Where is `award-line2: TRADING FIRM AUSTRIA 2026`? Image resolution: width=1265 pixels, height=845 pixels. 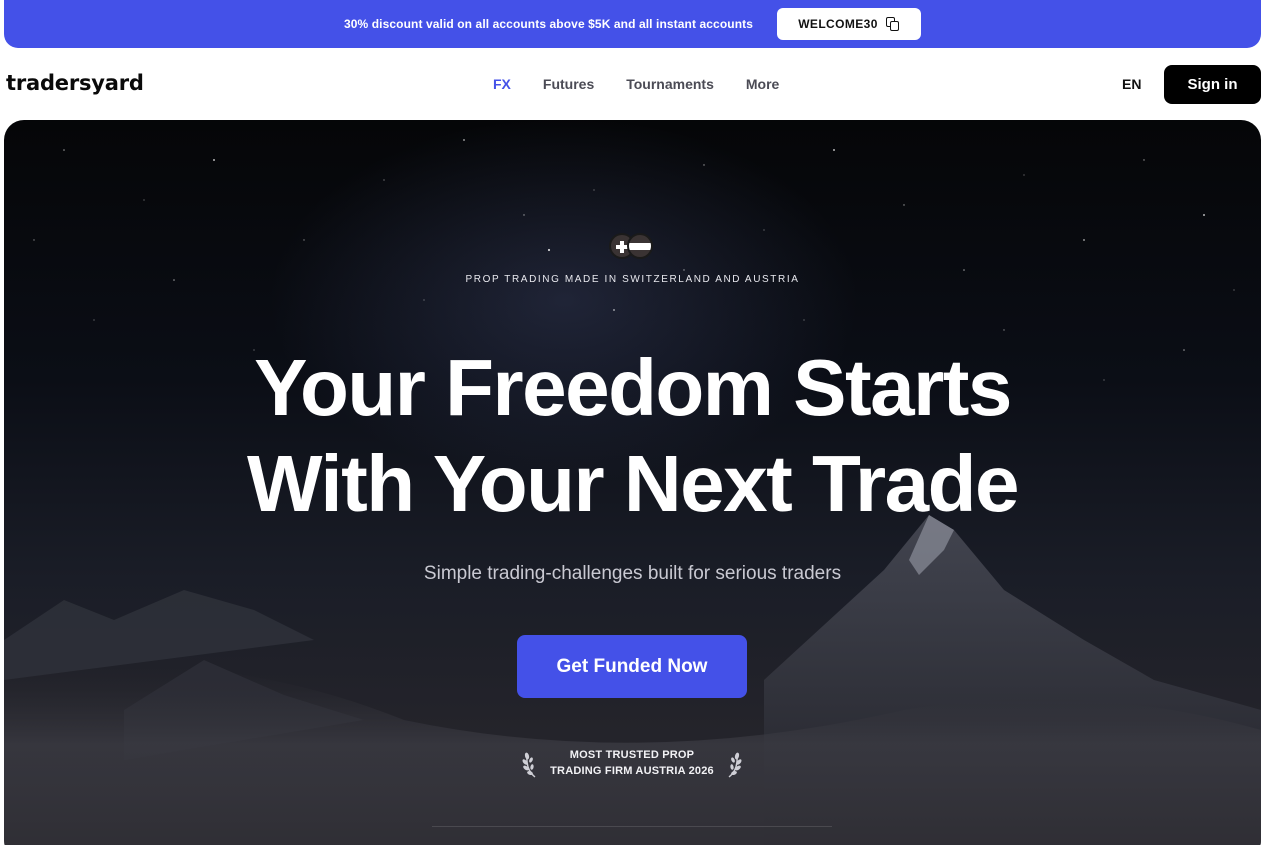
award-line2: TRADING FIRM AUSTRIA 2026 is located at coordinates (632, 771).